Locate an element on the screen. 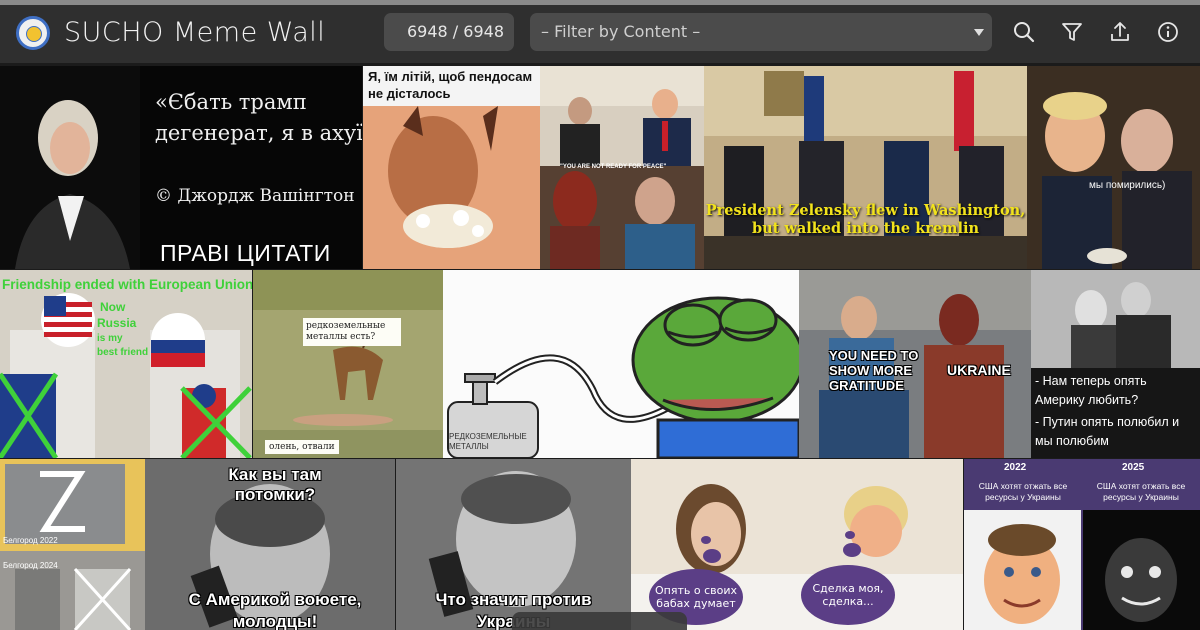  incredible-text-2025: США хотят отжать все ресурсы у Украины is located at coordinates (1141, 491).